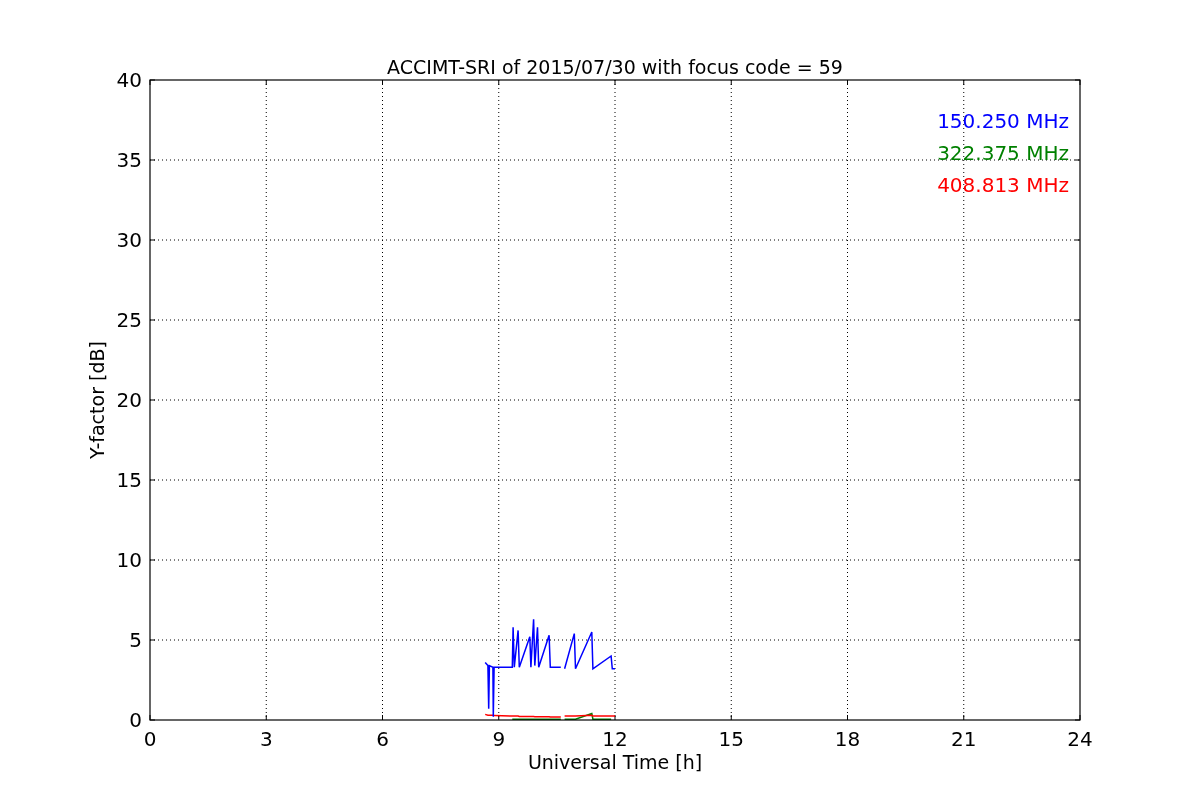  I want to click on y-tick-label: 25, so click(129, 320).